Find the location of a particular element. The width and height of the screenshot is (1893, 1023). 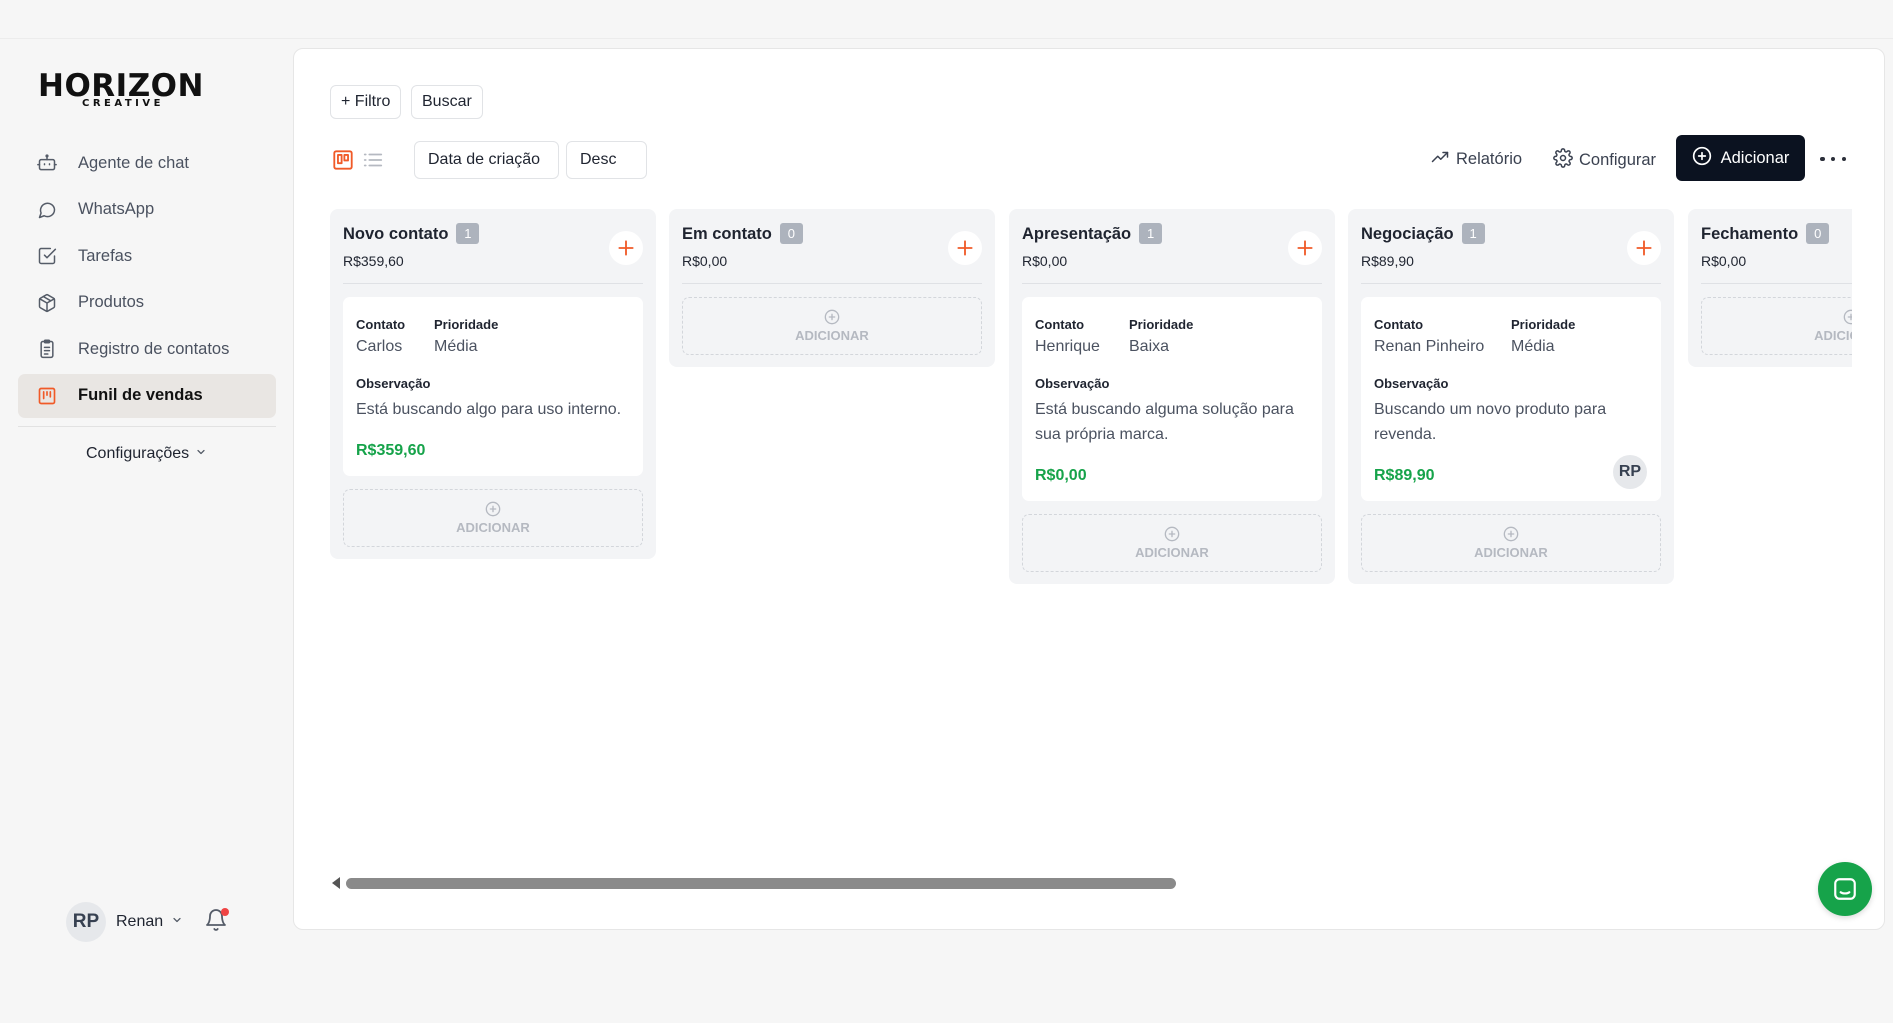

sidebar-item-label: Funil de vendas is located at coordinates (140, 395).